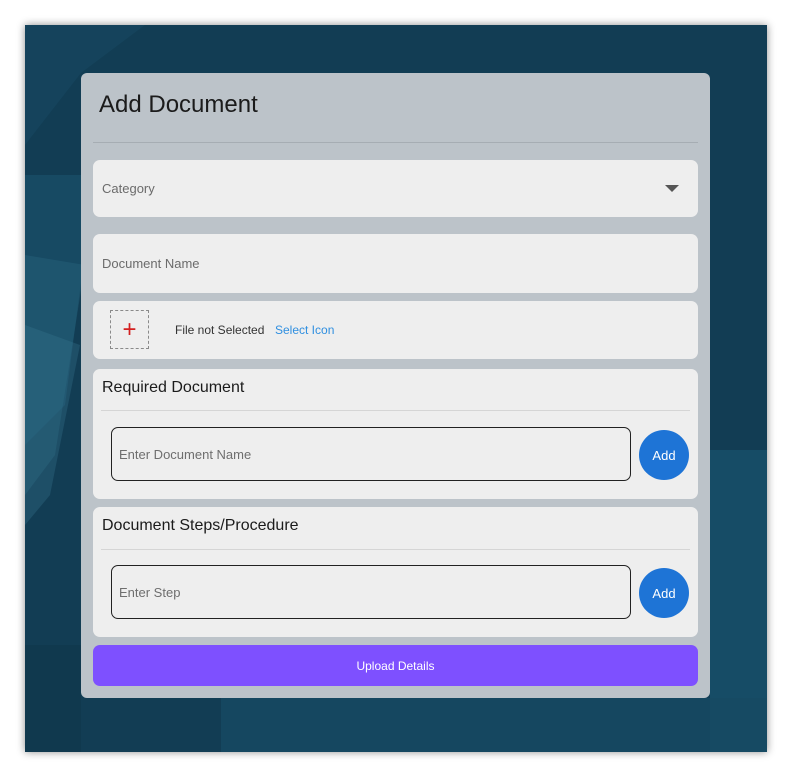 This screenshot has height=777, width=792. I want to click on document-steps-section: Document Steps/Procedure Add, so click(395, 572).